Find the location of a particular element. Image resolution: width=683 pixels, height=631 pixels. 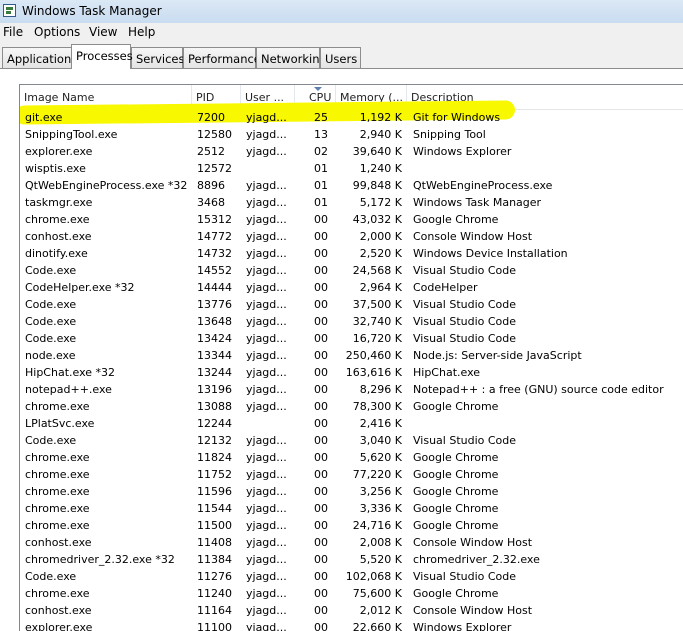

memory-cell: 2,416 K is located at coordinates (380, 423).